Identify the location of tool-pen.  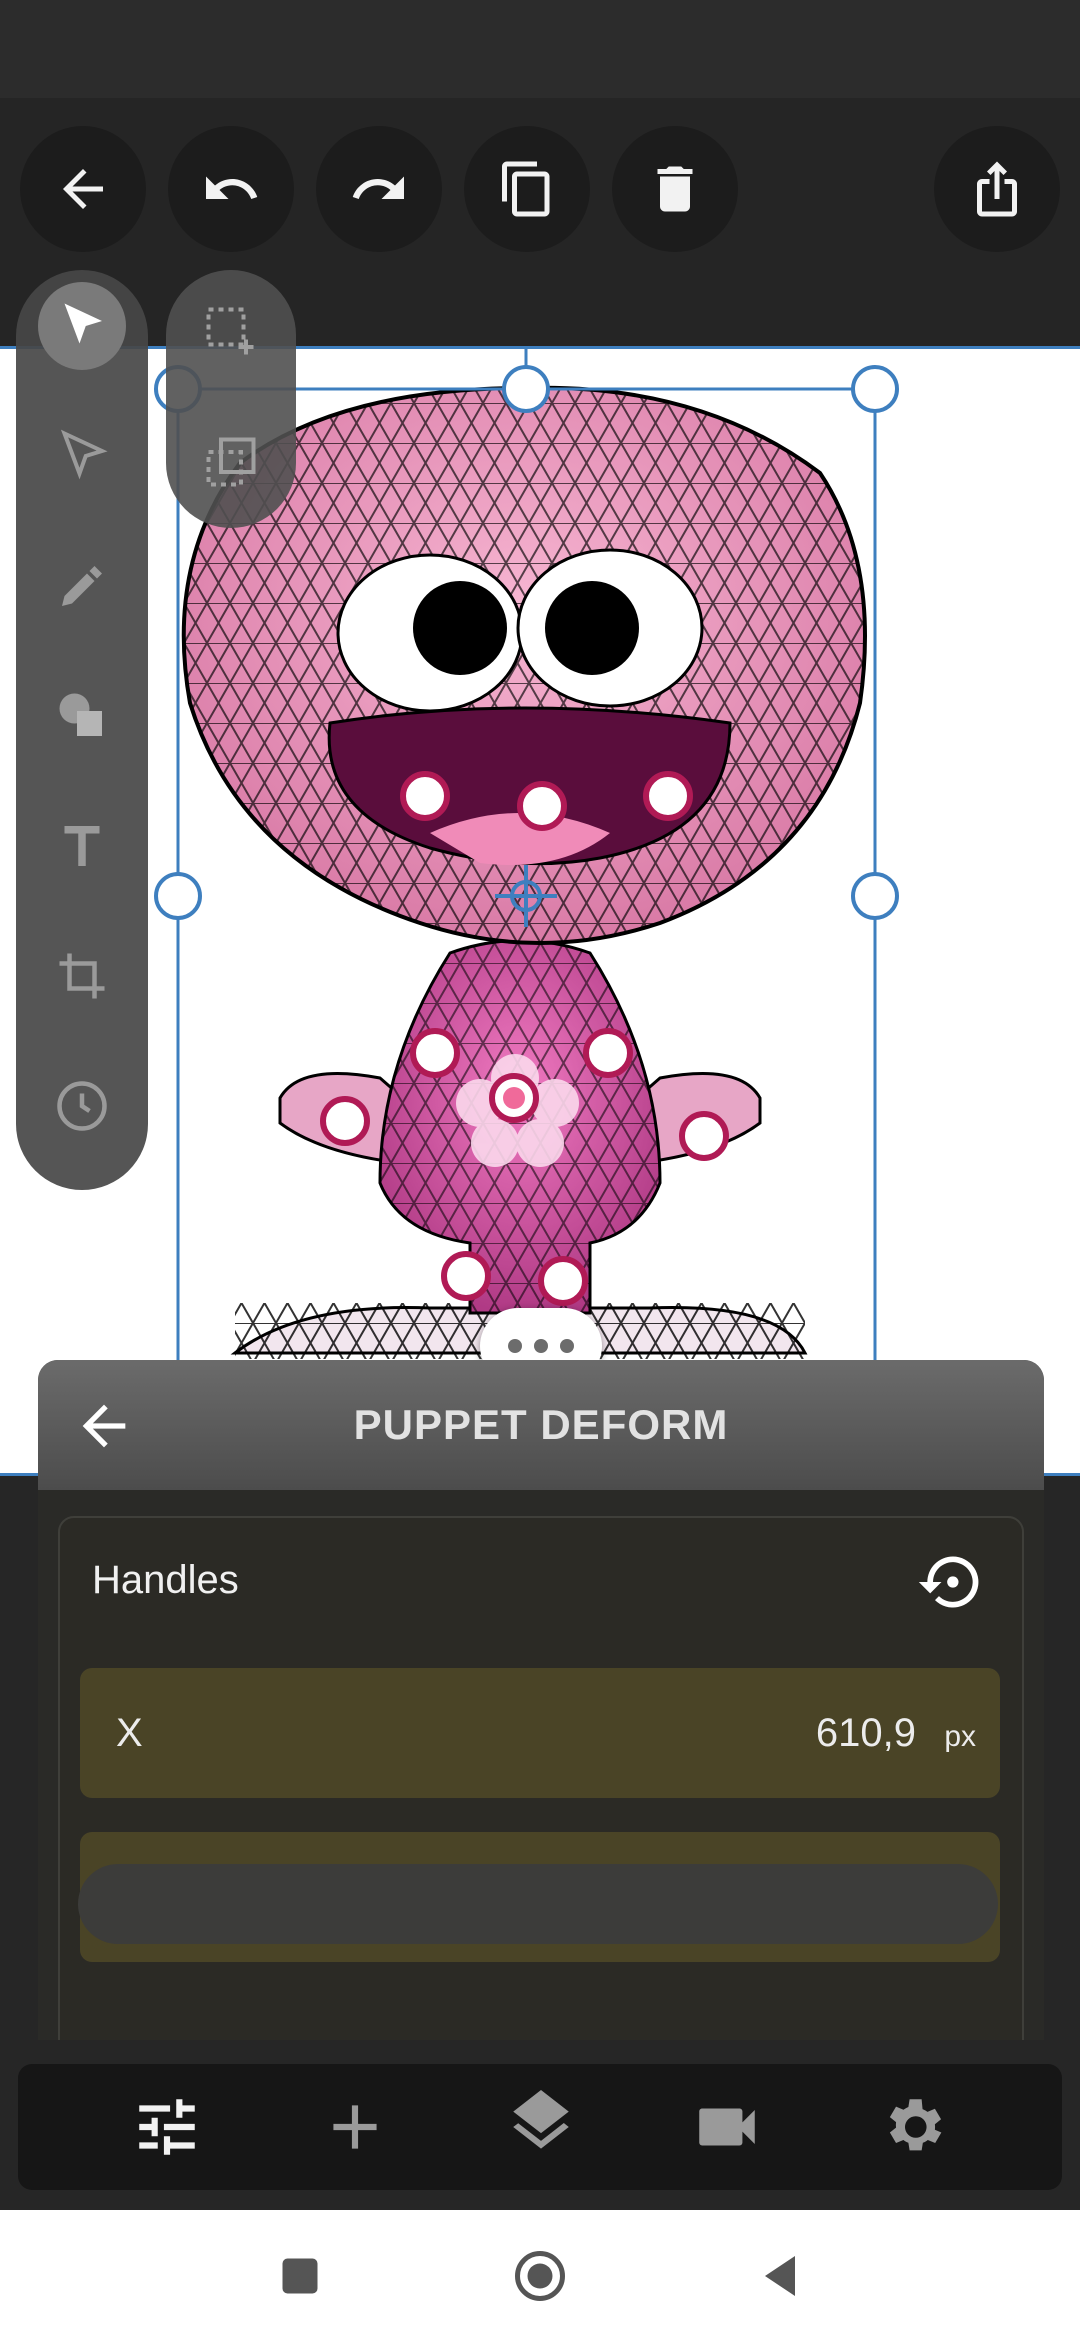
(82, 586).